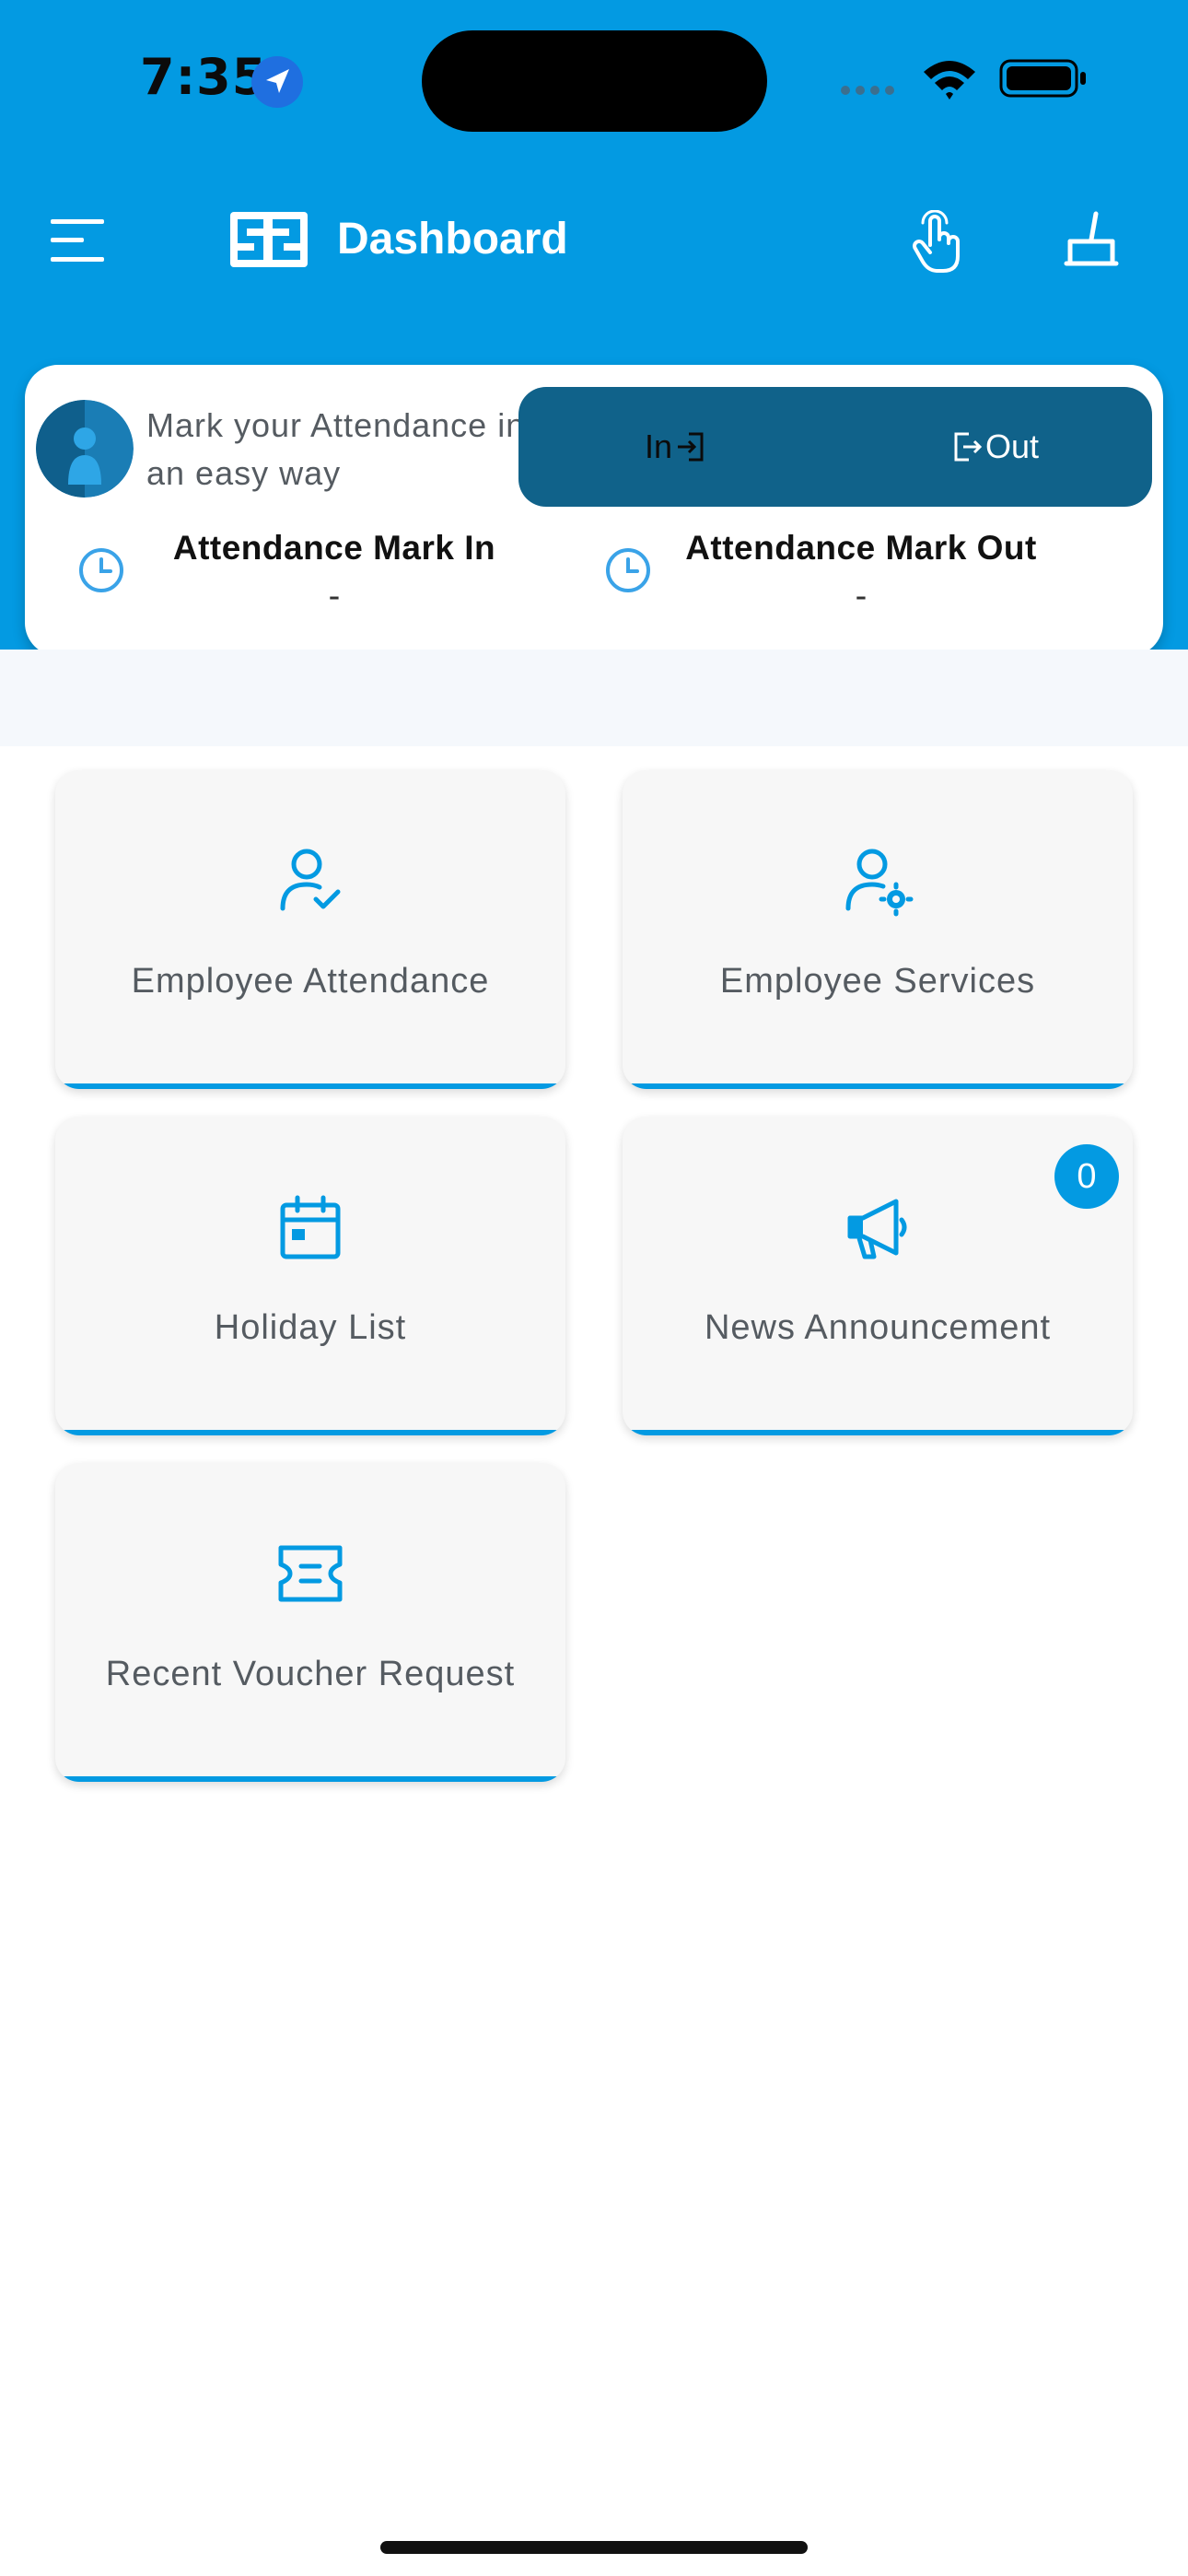 The image size is (1188, 2576). I want to click on ticket-icon, so click(311, 1573).